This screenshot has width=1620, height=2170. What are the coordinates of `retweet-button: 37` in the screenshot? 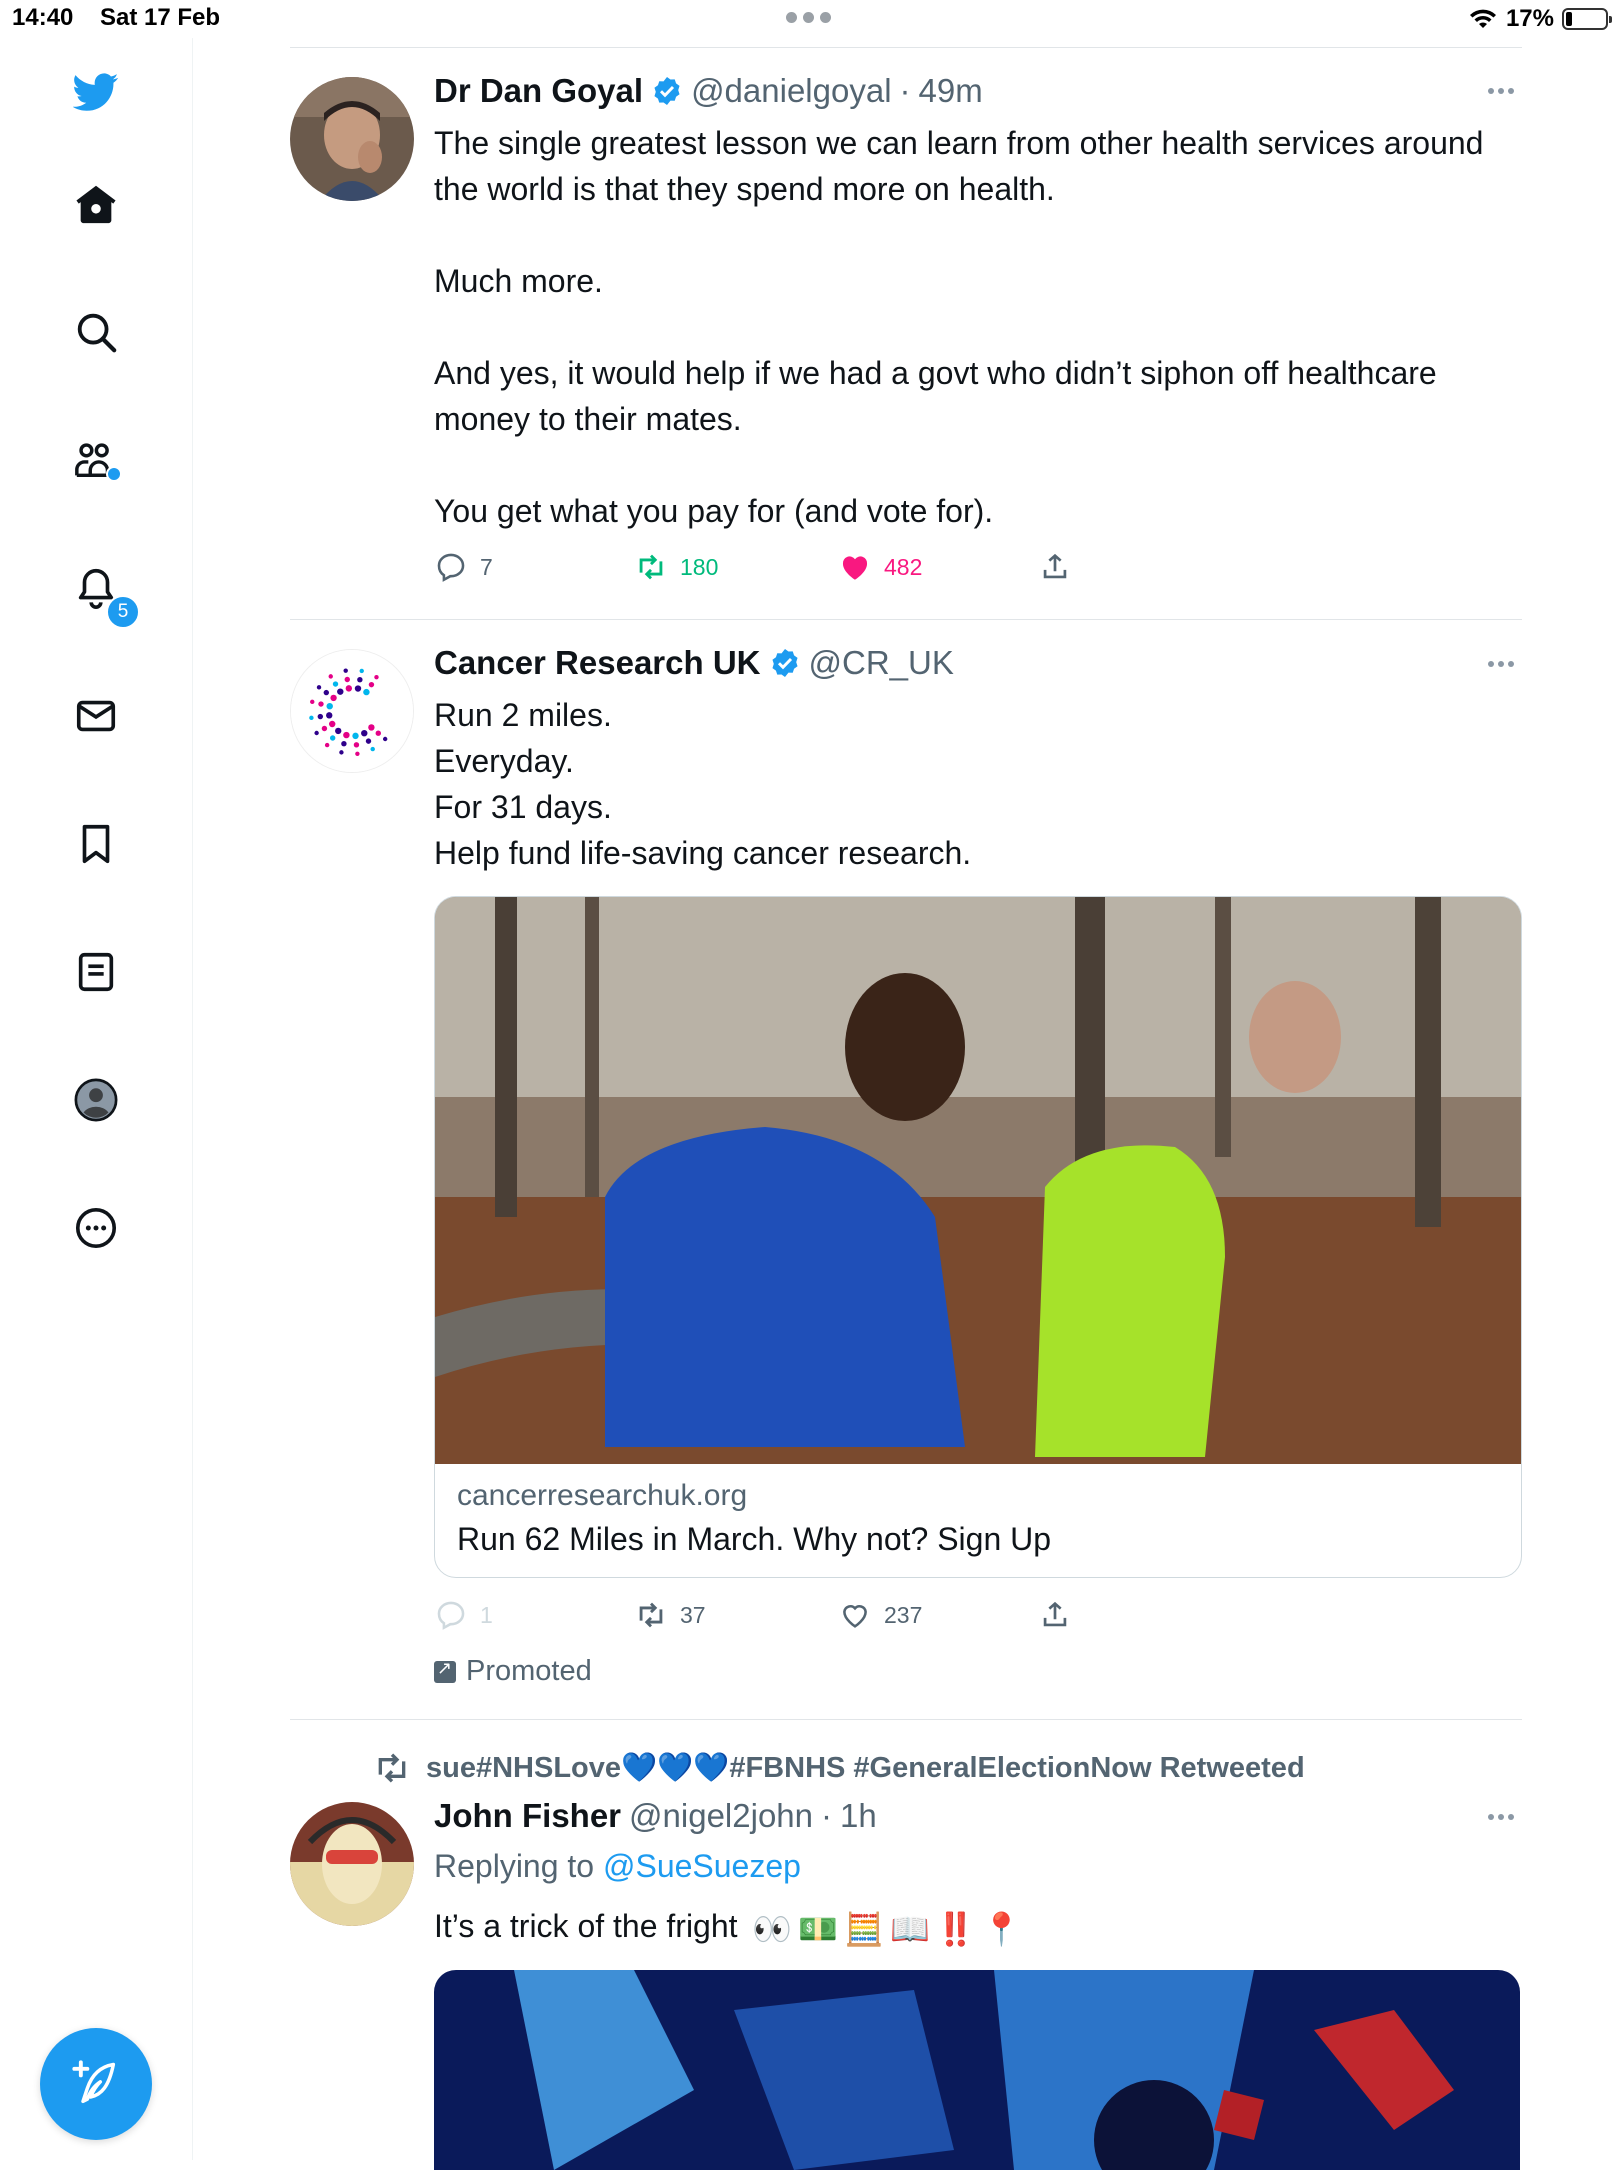 It's located at (670, 1615).